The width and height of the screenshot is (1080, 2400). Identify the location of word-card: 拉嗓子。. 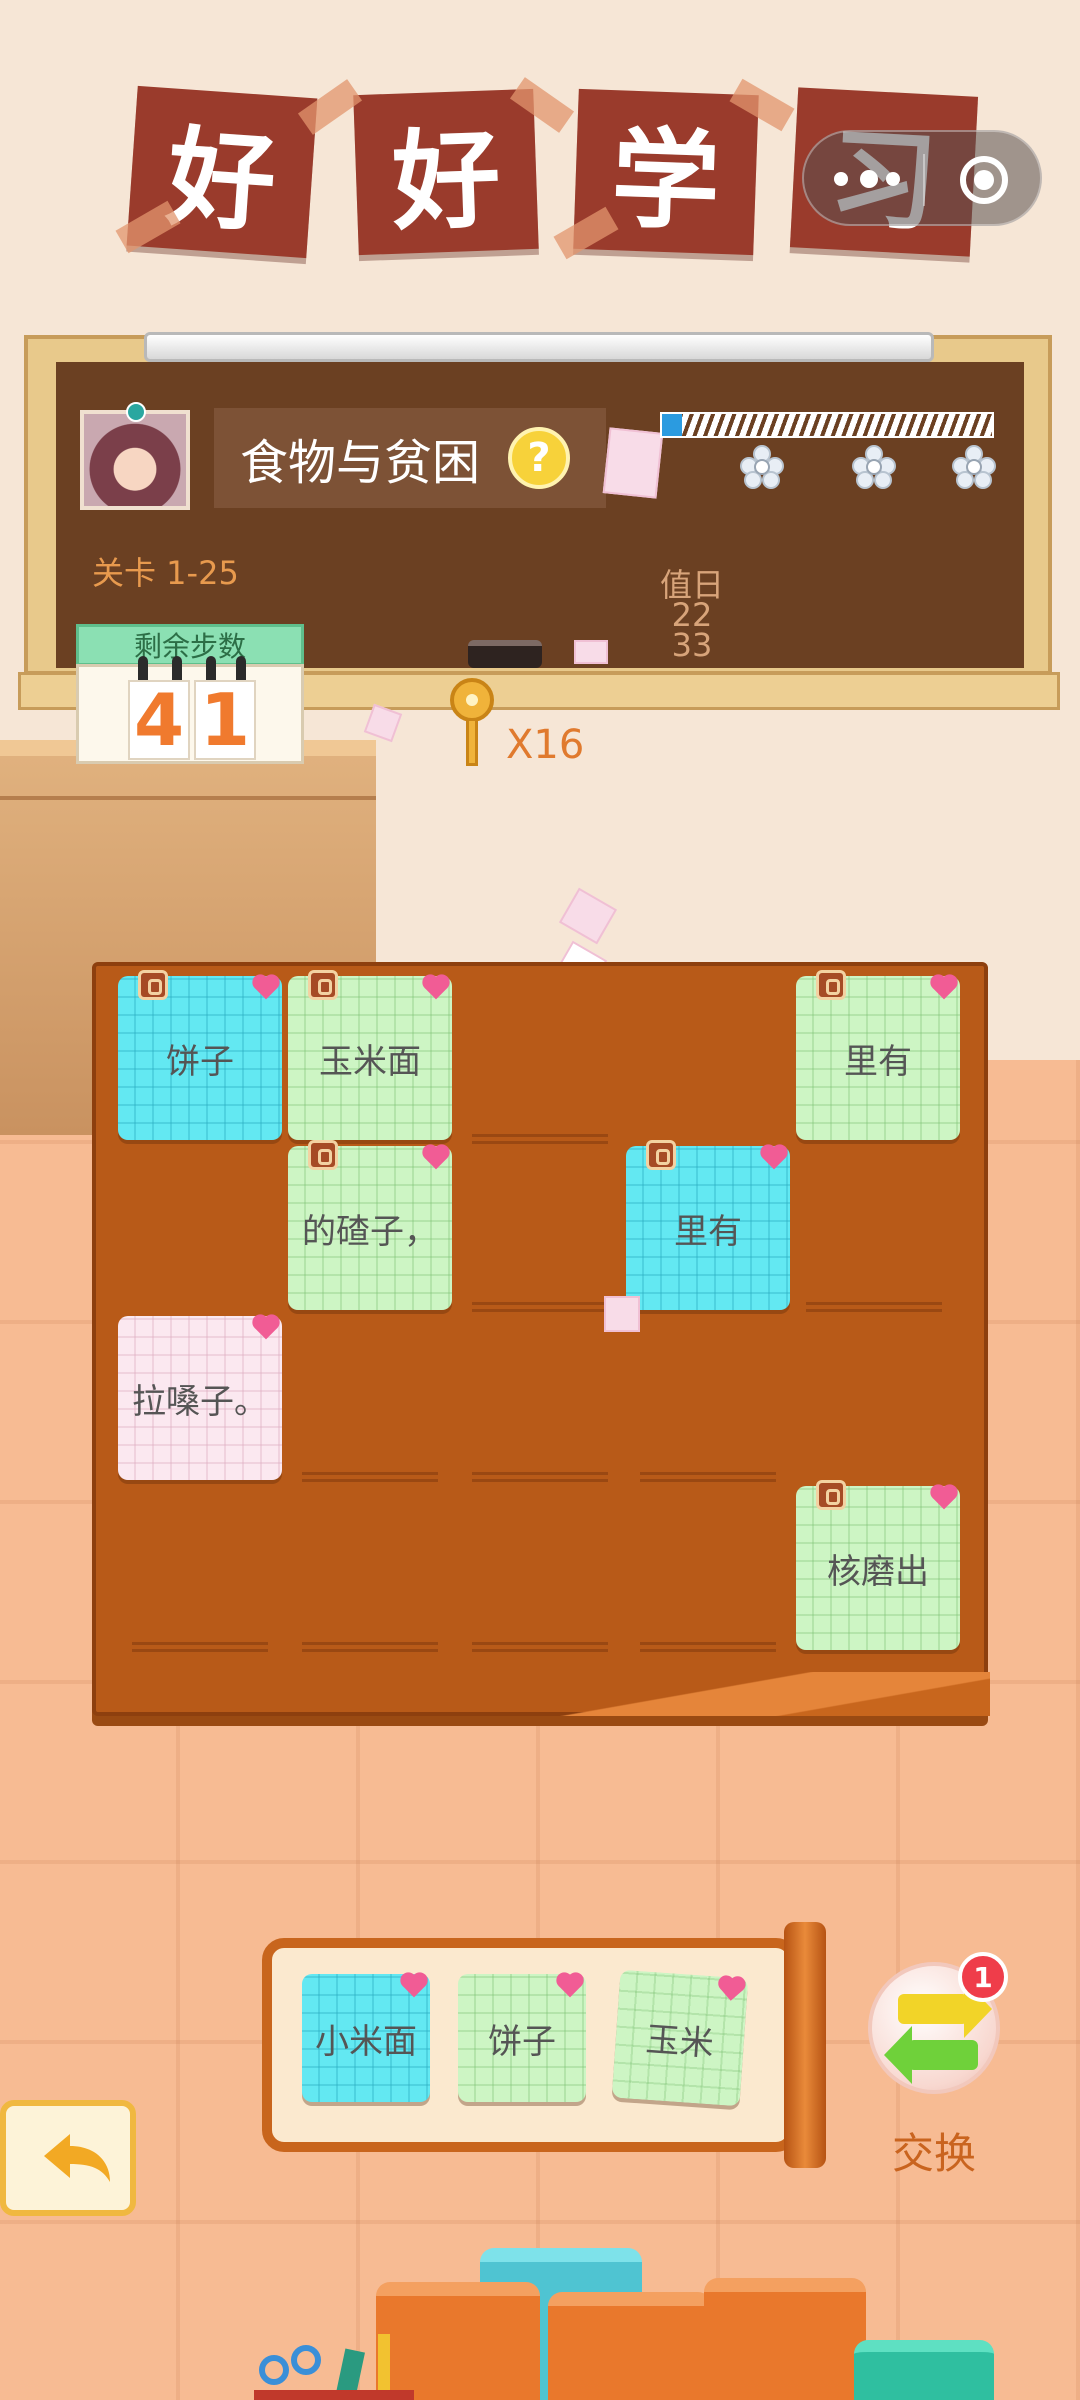
(200, 1398).